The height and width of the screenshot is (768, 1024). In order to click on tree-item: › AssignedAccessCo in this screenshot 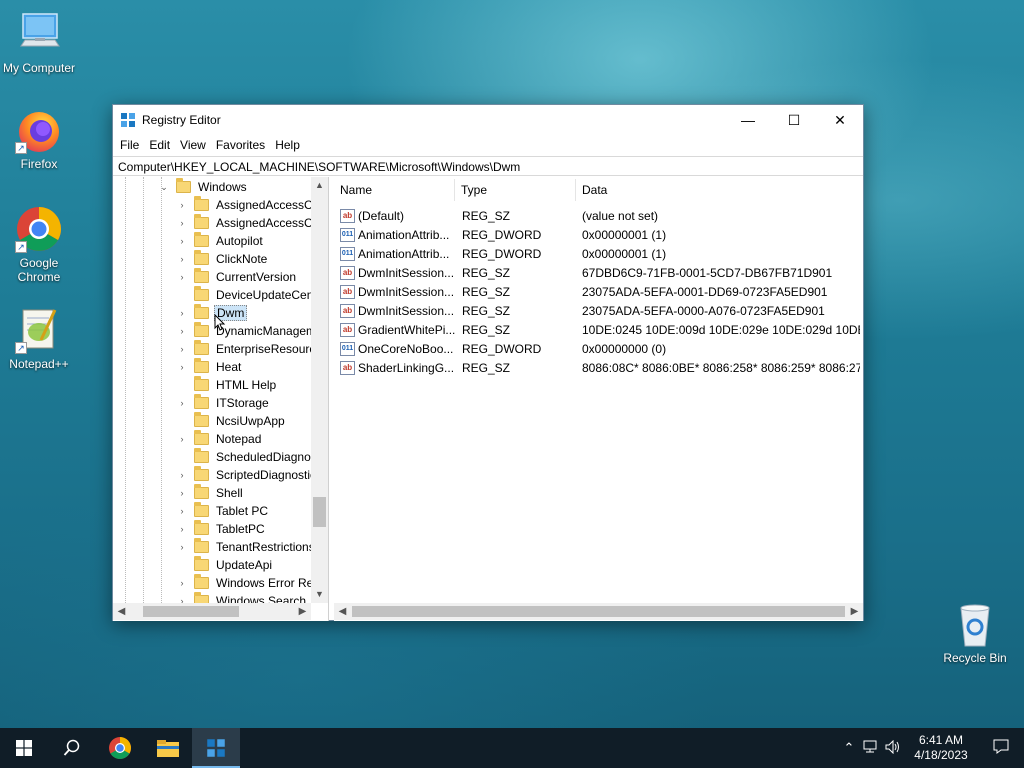, I will do `click(243, 205)`.